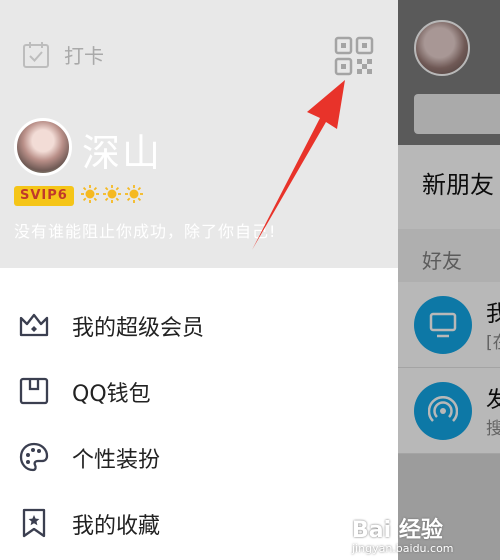 This screenshot has width=500, height=560. Describe the element at coordinates (36, 54) in the screenshot. I see `calendar-check-icon` at that location.